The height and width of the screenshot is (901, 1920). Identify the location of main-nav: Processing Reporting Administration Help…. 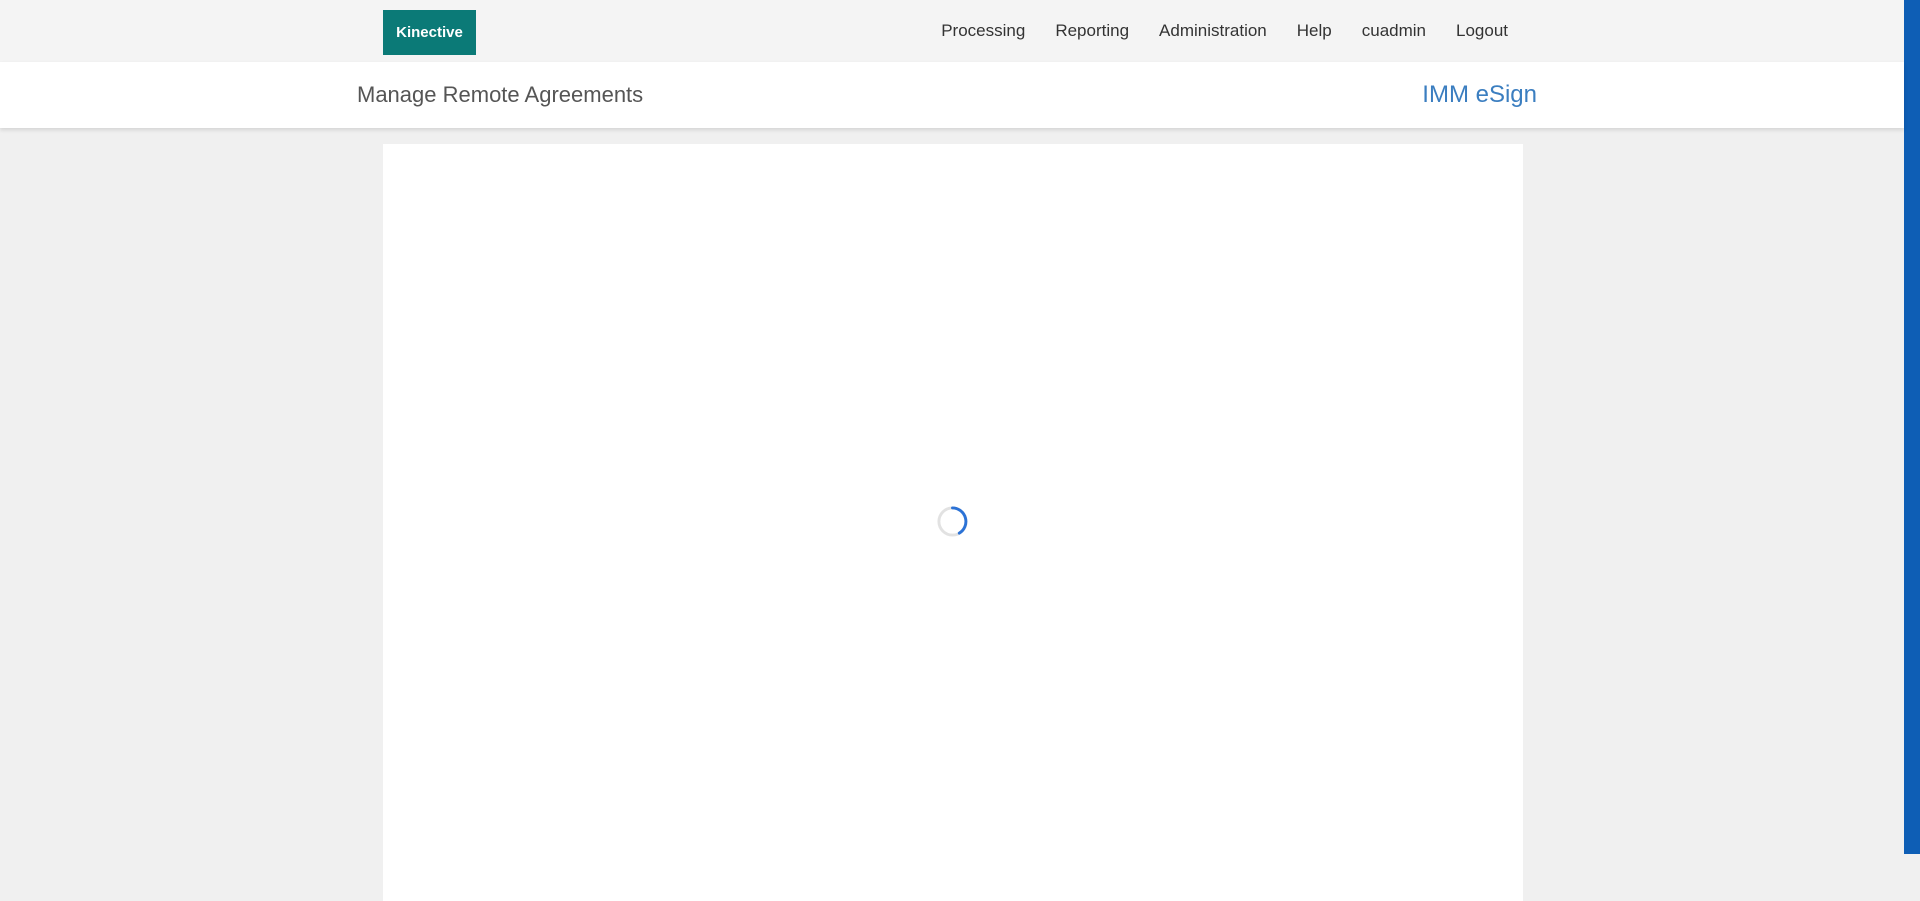
(1224, 31).